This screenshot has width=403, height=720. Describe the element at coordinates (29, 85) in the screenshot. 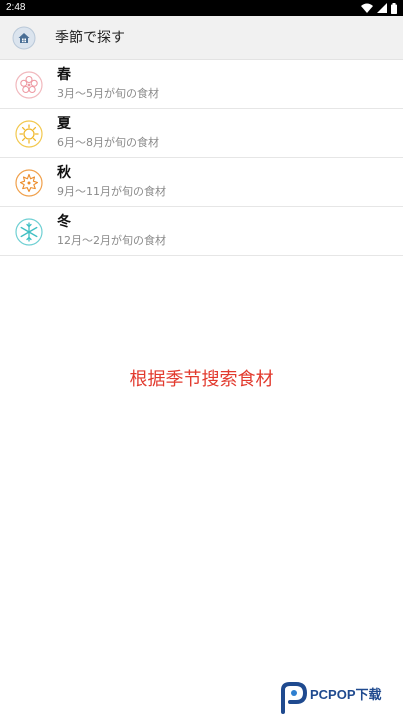

I see `cherry-blossom-icon` at that location.